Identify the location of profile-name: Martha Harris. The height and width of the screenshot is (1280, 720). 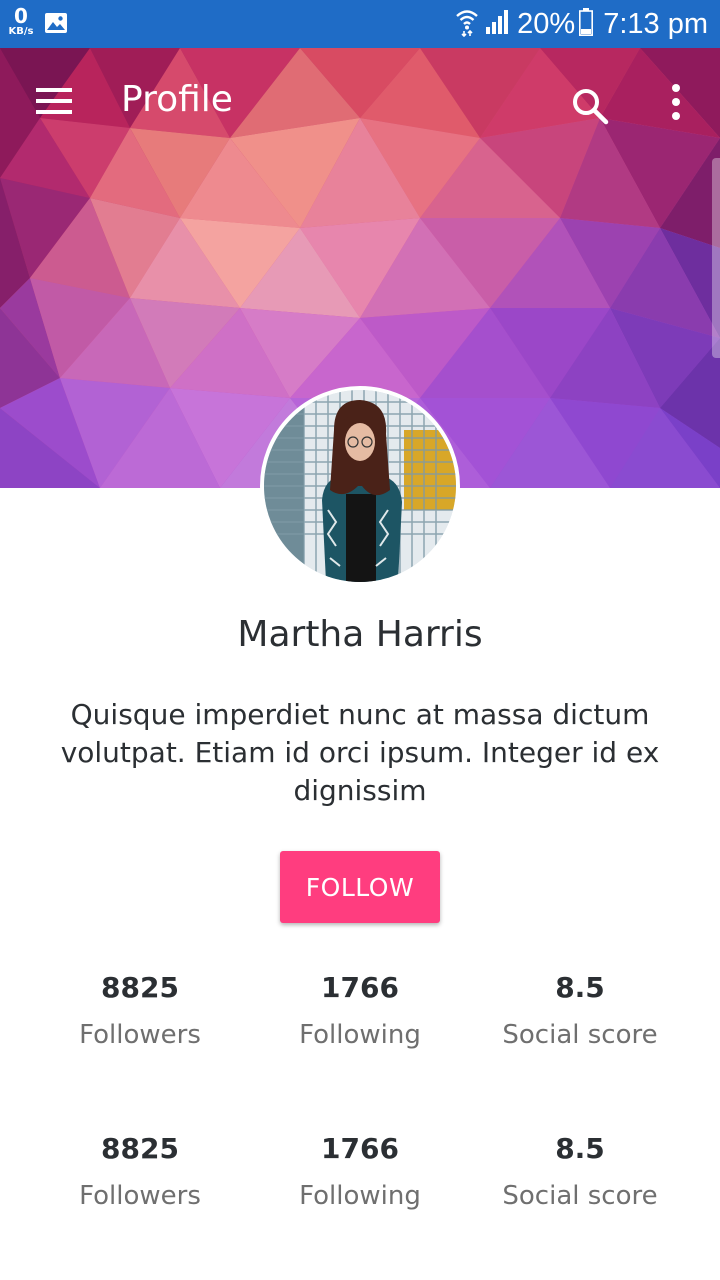
(360, 634).